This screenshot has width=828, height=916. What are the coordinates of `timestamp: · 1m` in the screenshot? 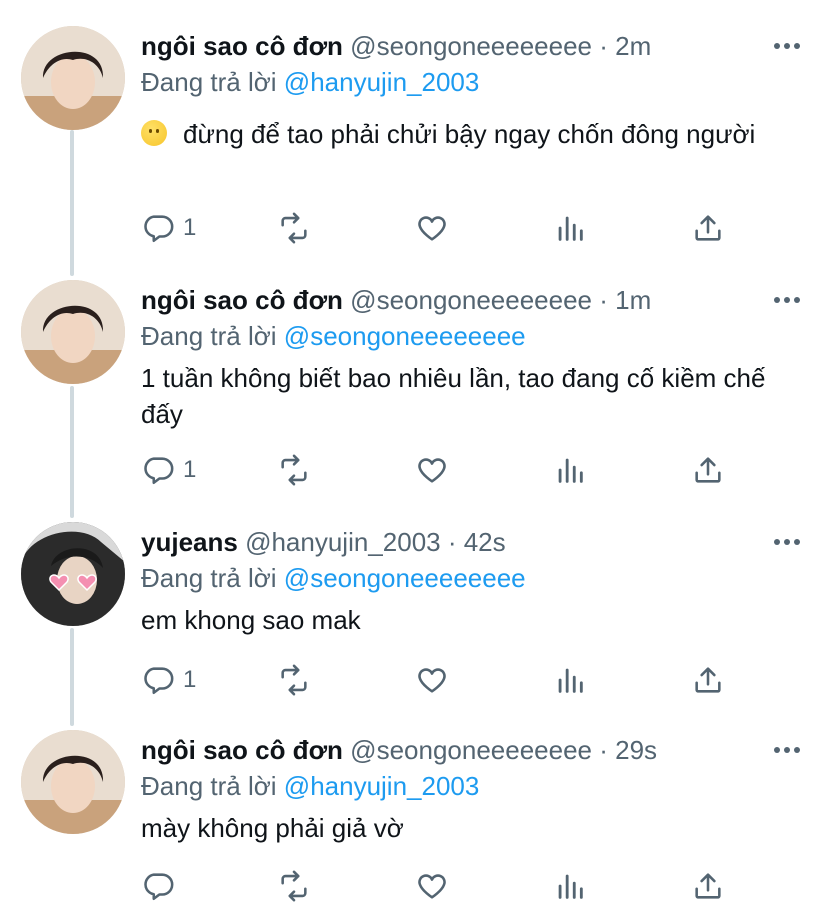 It's located at (625, 300).